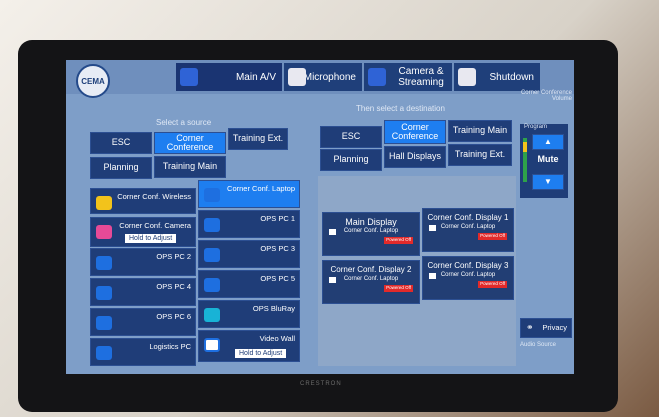  I want to click on source-ops-pc-6: OPS PC 6, so click(143, 322).